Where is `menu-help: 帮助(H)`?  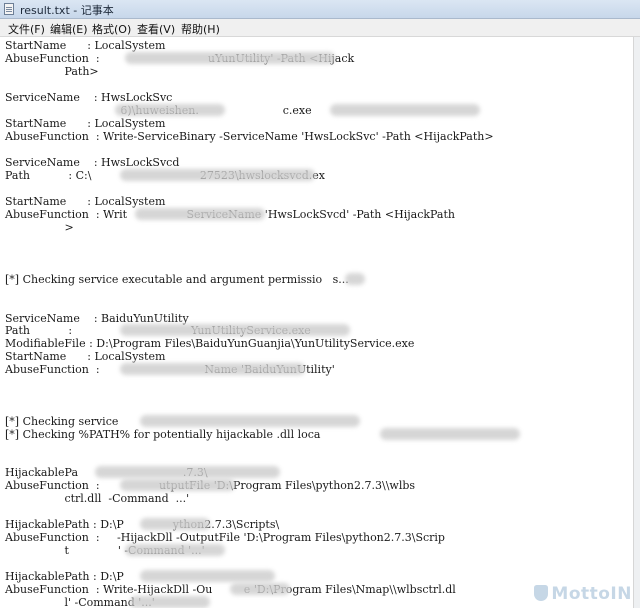
menu-help: 帮助(H) is located at coordinates (200, 29).